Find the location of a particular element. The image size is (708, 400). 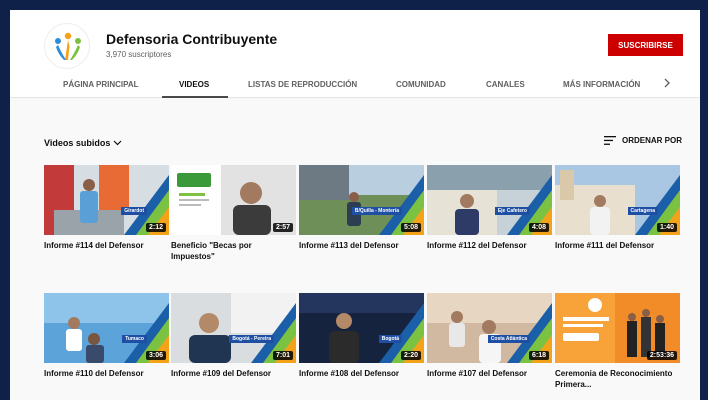

tab-videos: VIDEOS is located at coordinates (194, 84).